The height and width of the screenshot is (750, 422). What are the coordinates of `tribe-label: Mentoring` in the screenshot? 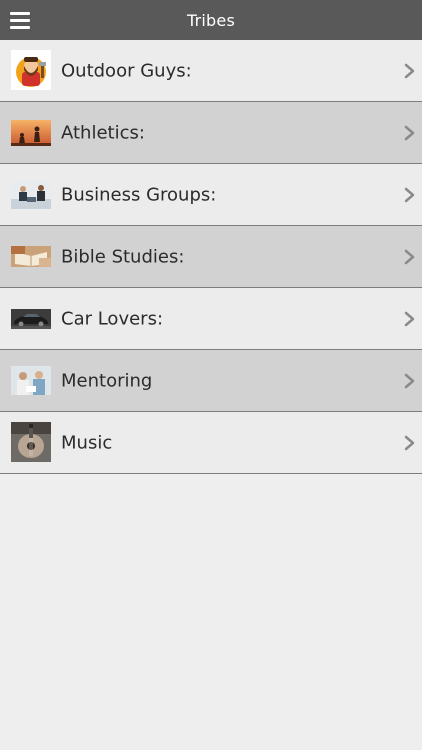 It's located at (107, 380).